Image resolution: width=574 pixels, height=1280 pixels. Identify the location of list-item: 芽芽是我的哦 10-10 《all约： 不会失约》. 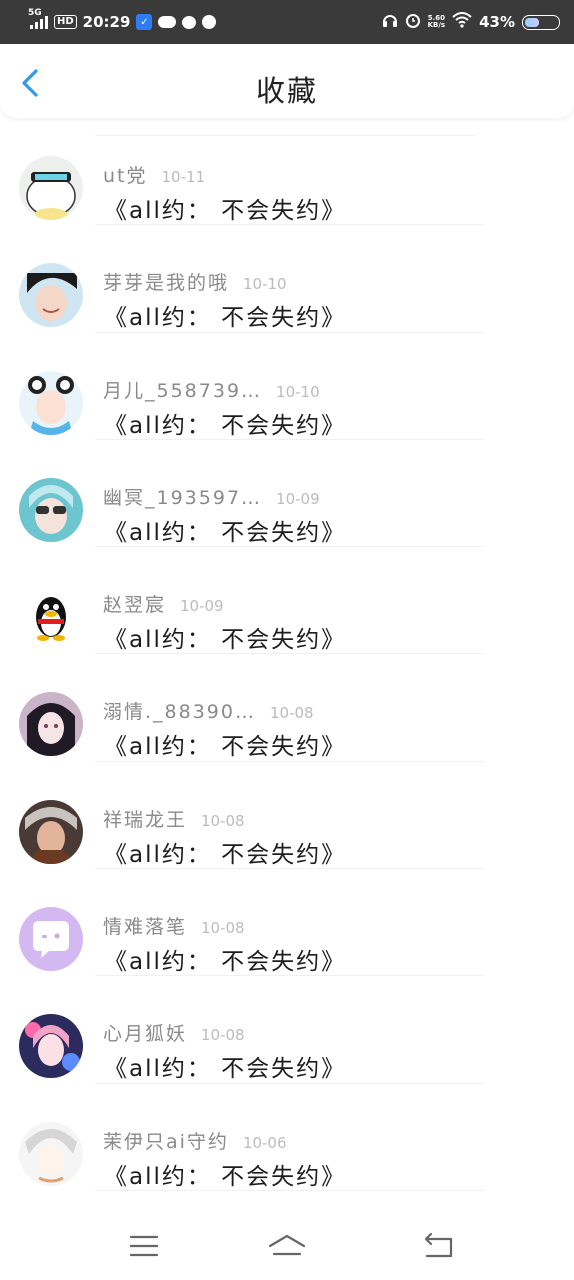
(287, 279).